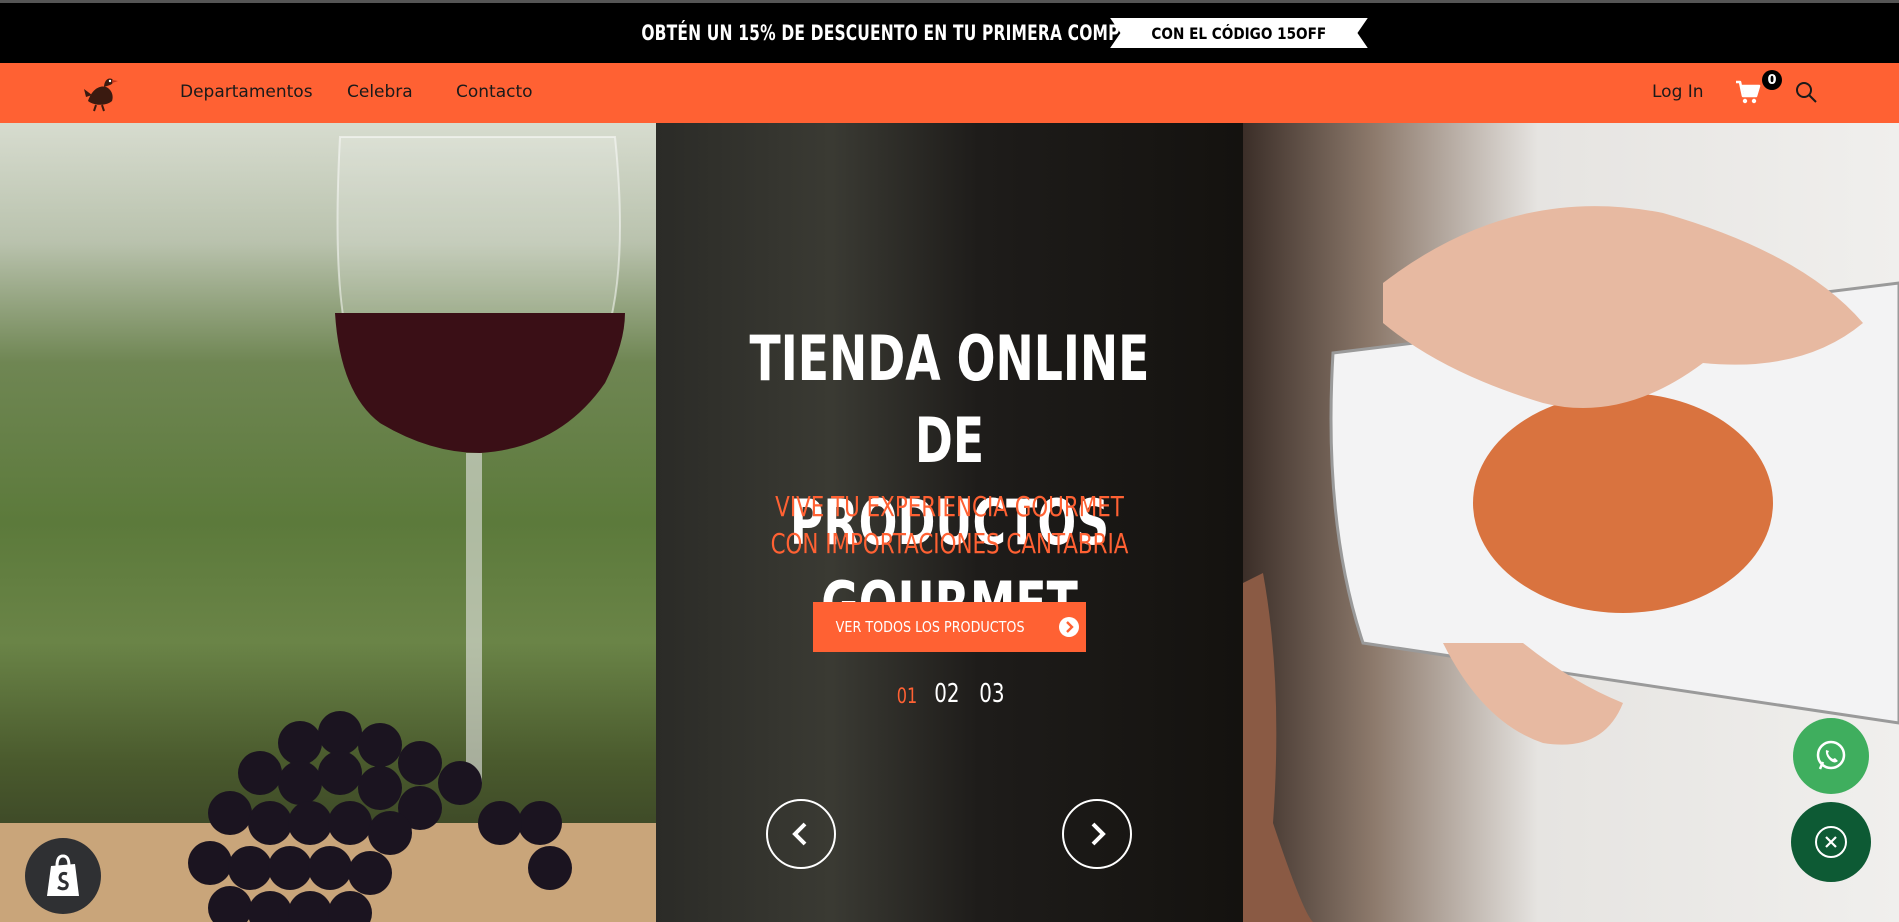  I want to click on cart-count-badge: 0, so click(1772, 80).